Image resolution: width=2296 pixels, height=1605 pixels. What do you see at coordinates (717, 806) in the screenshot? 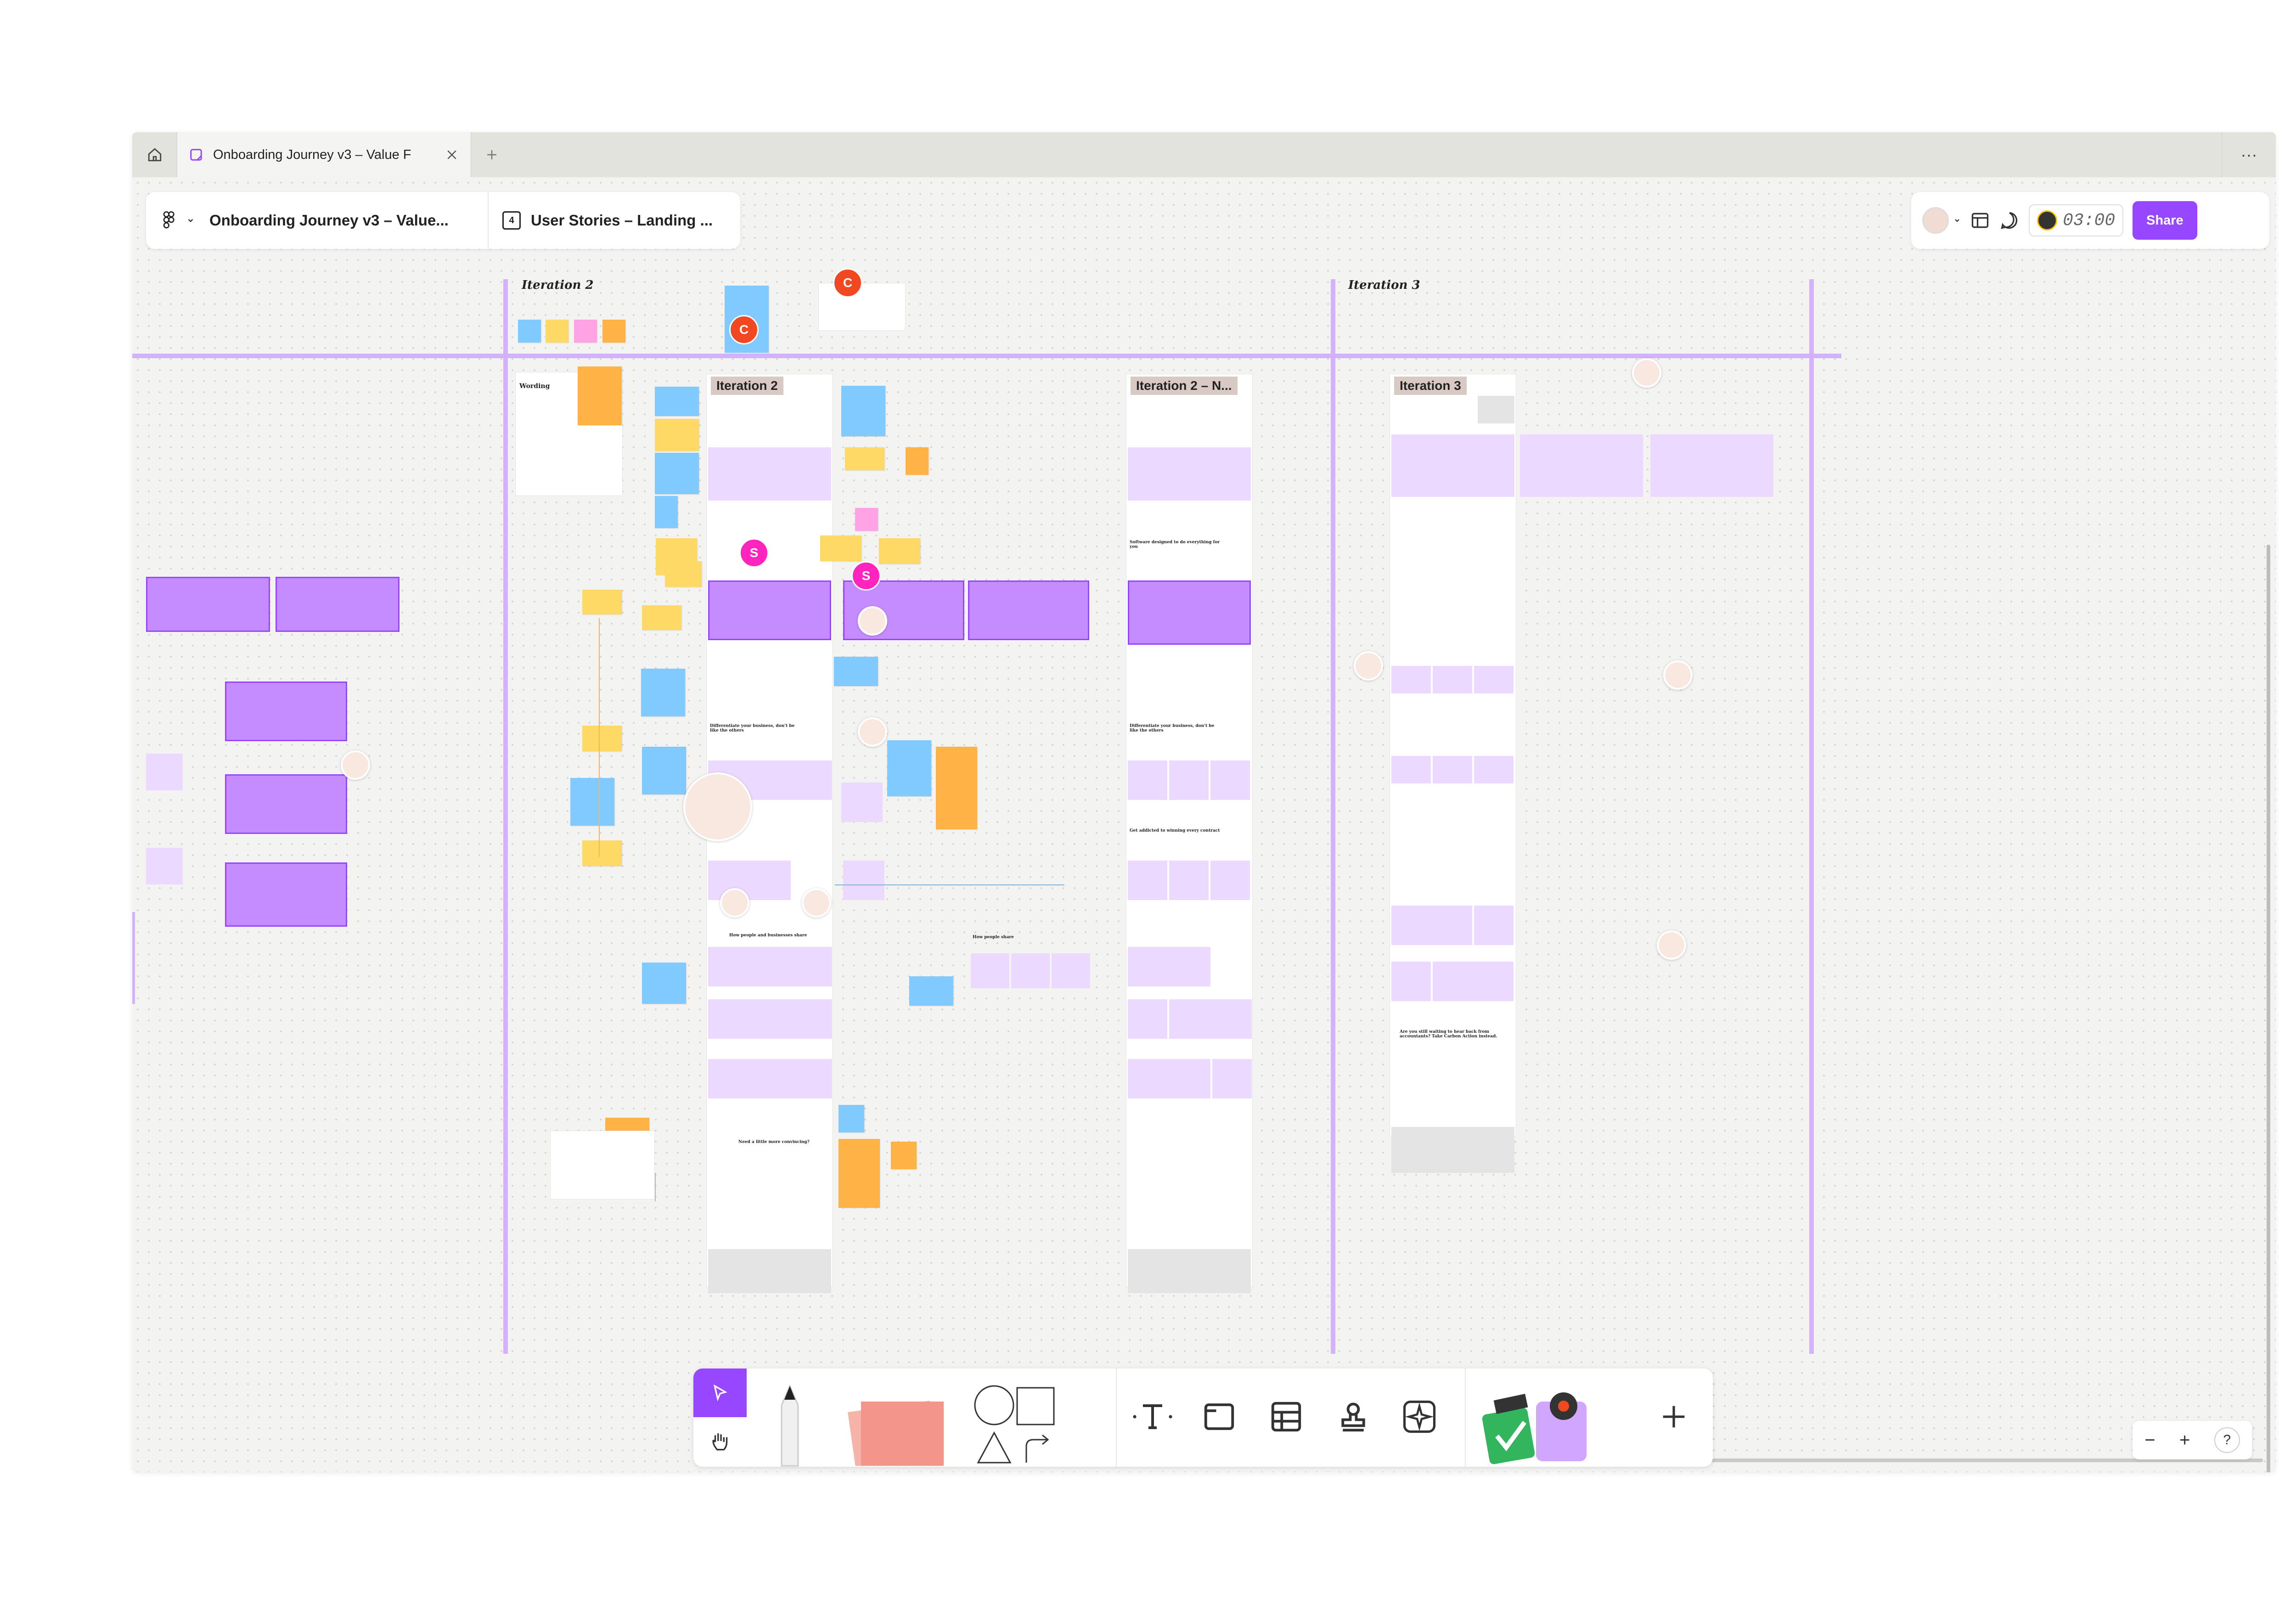
I see `collaborator-avatar-large` at bounding box center [717, 806].